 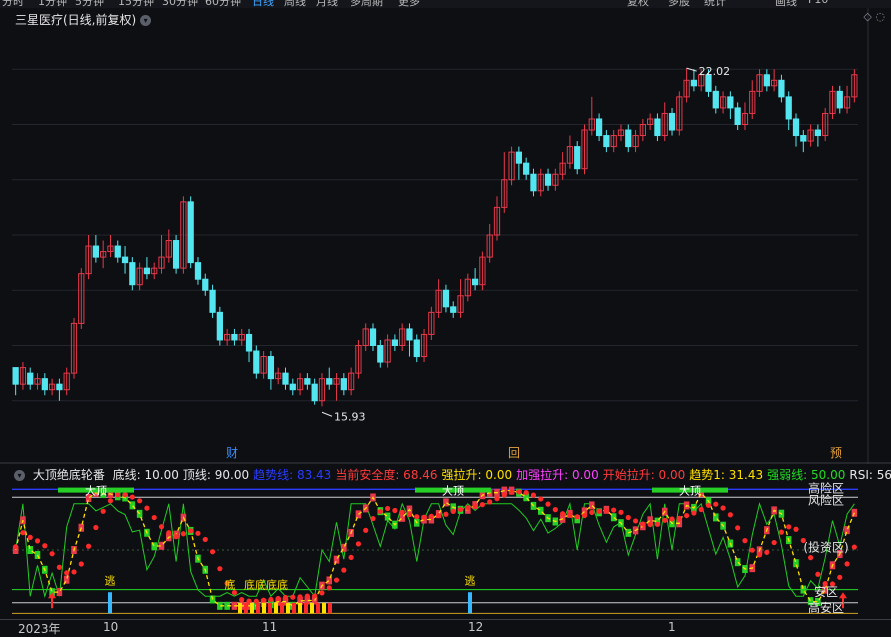 I want to click on date-axis: 2023年 10 11 12 1, so click(x=445, y=627).